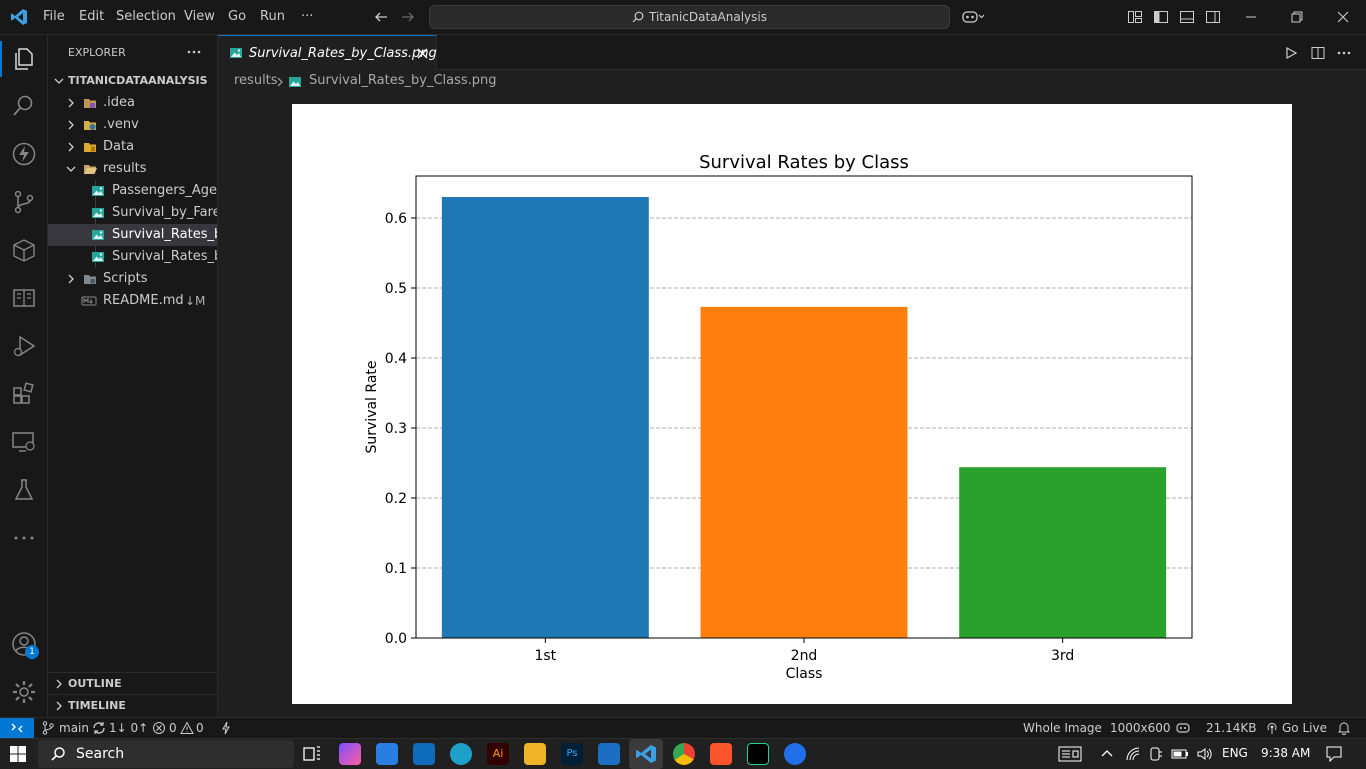 The height and width of the screenshot is (769, 1366). What do you see at coordinates (125, 278) in the screenshot?
I see `tree-item-label: Scripts` at bounding box center [125, 278].